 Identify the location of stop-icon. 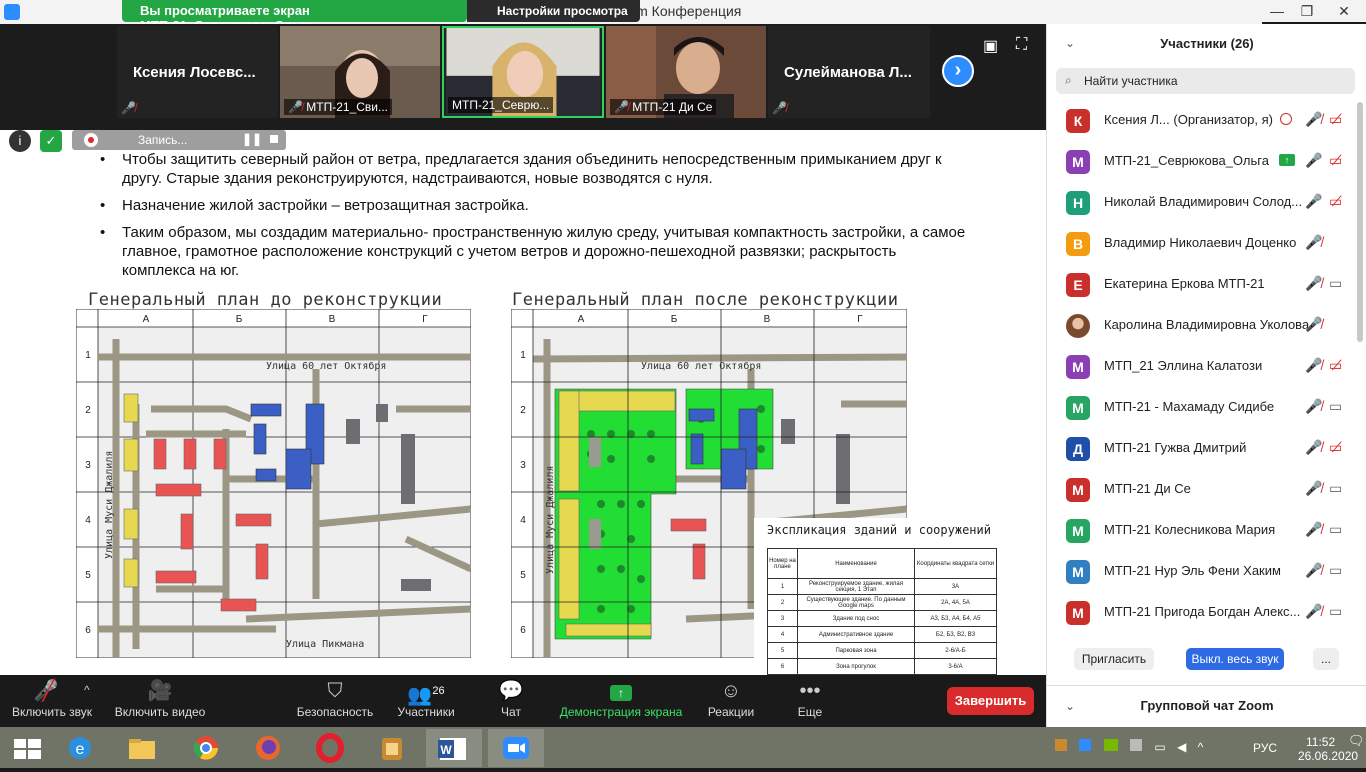
(274, 139).